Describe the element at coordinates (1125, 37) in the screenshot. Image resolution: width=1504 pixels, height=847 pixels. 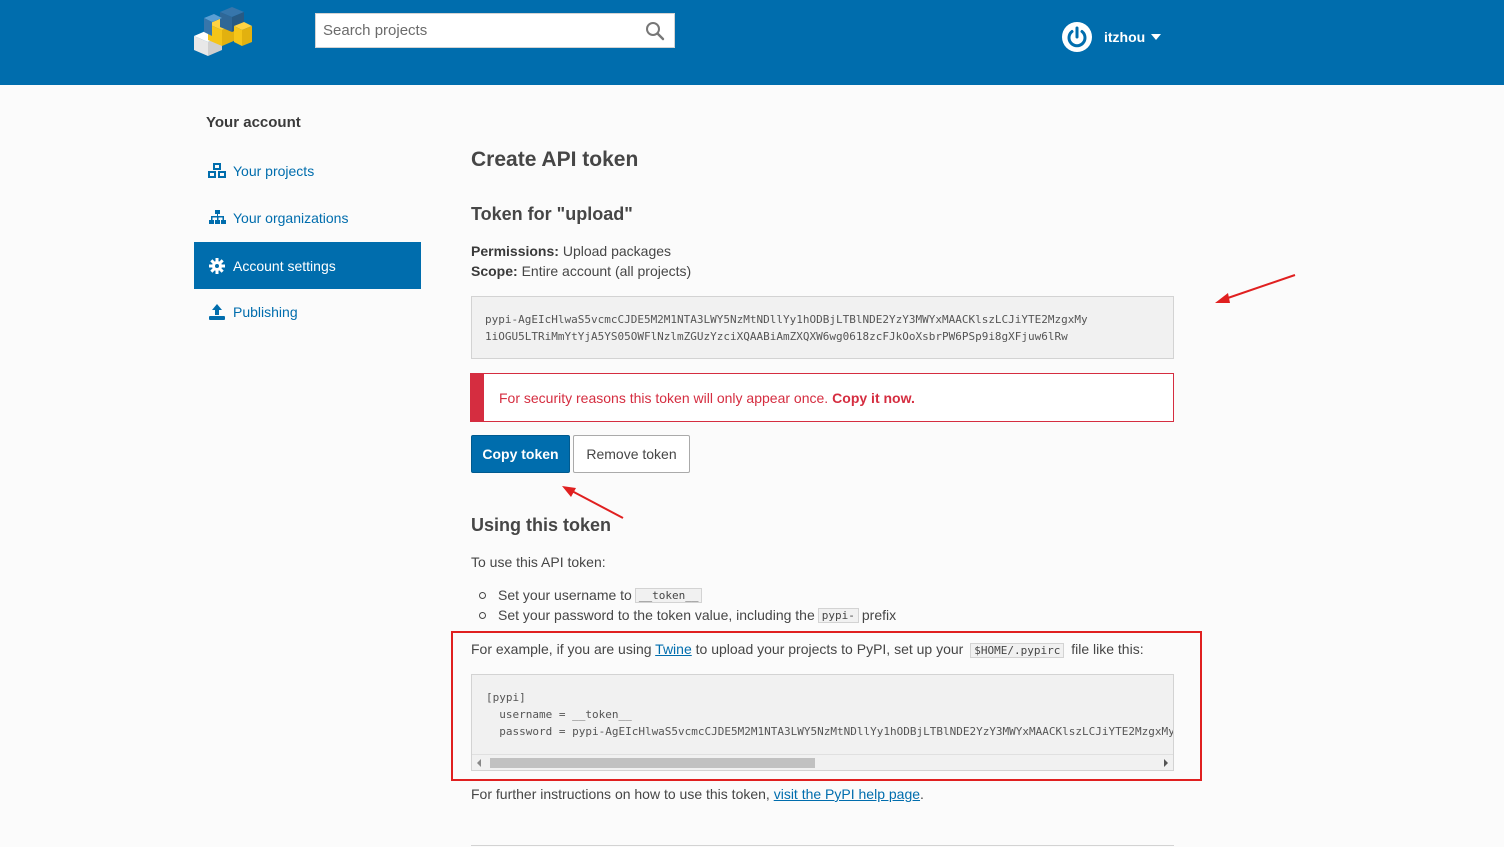
I see `username: itzhou` at that location.